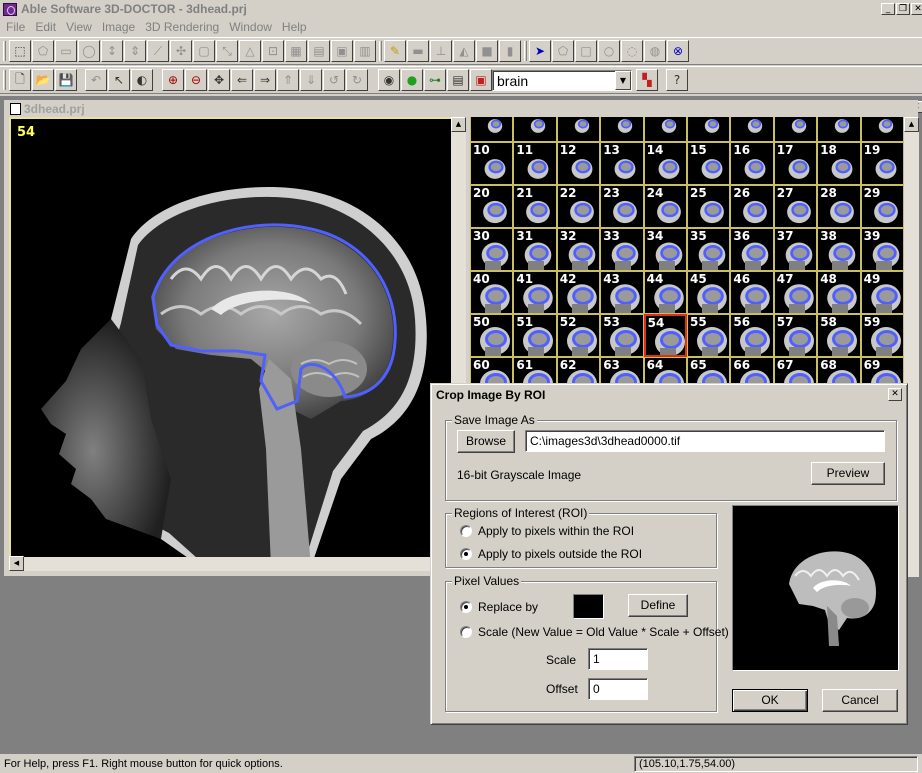 The image size is (922, 773). What do you see at coordinates (882, 249) in the screenshot?
I see `slice-thumbnail: 39` at bounding box center [882, 249].